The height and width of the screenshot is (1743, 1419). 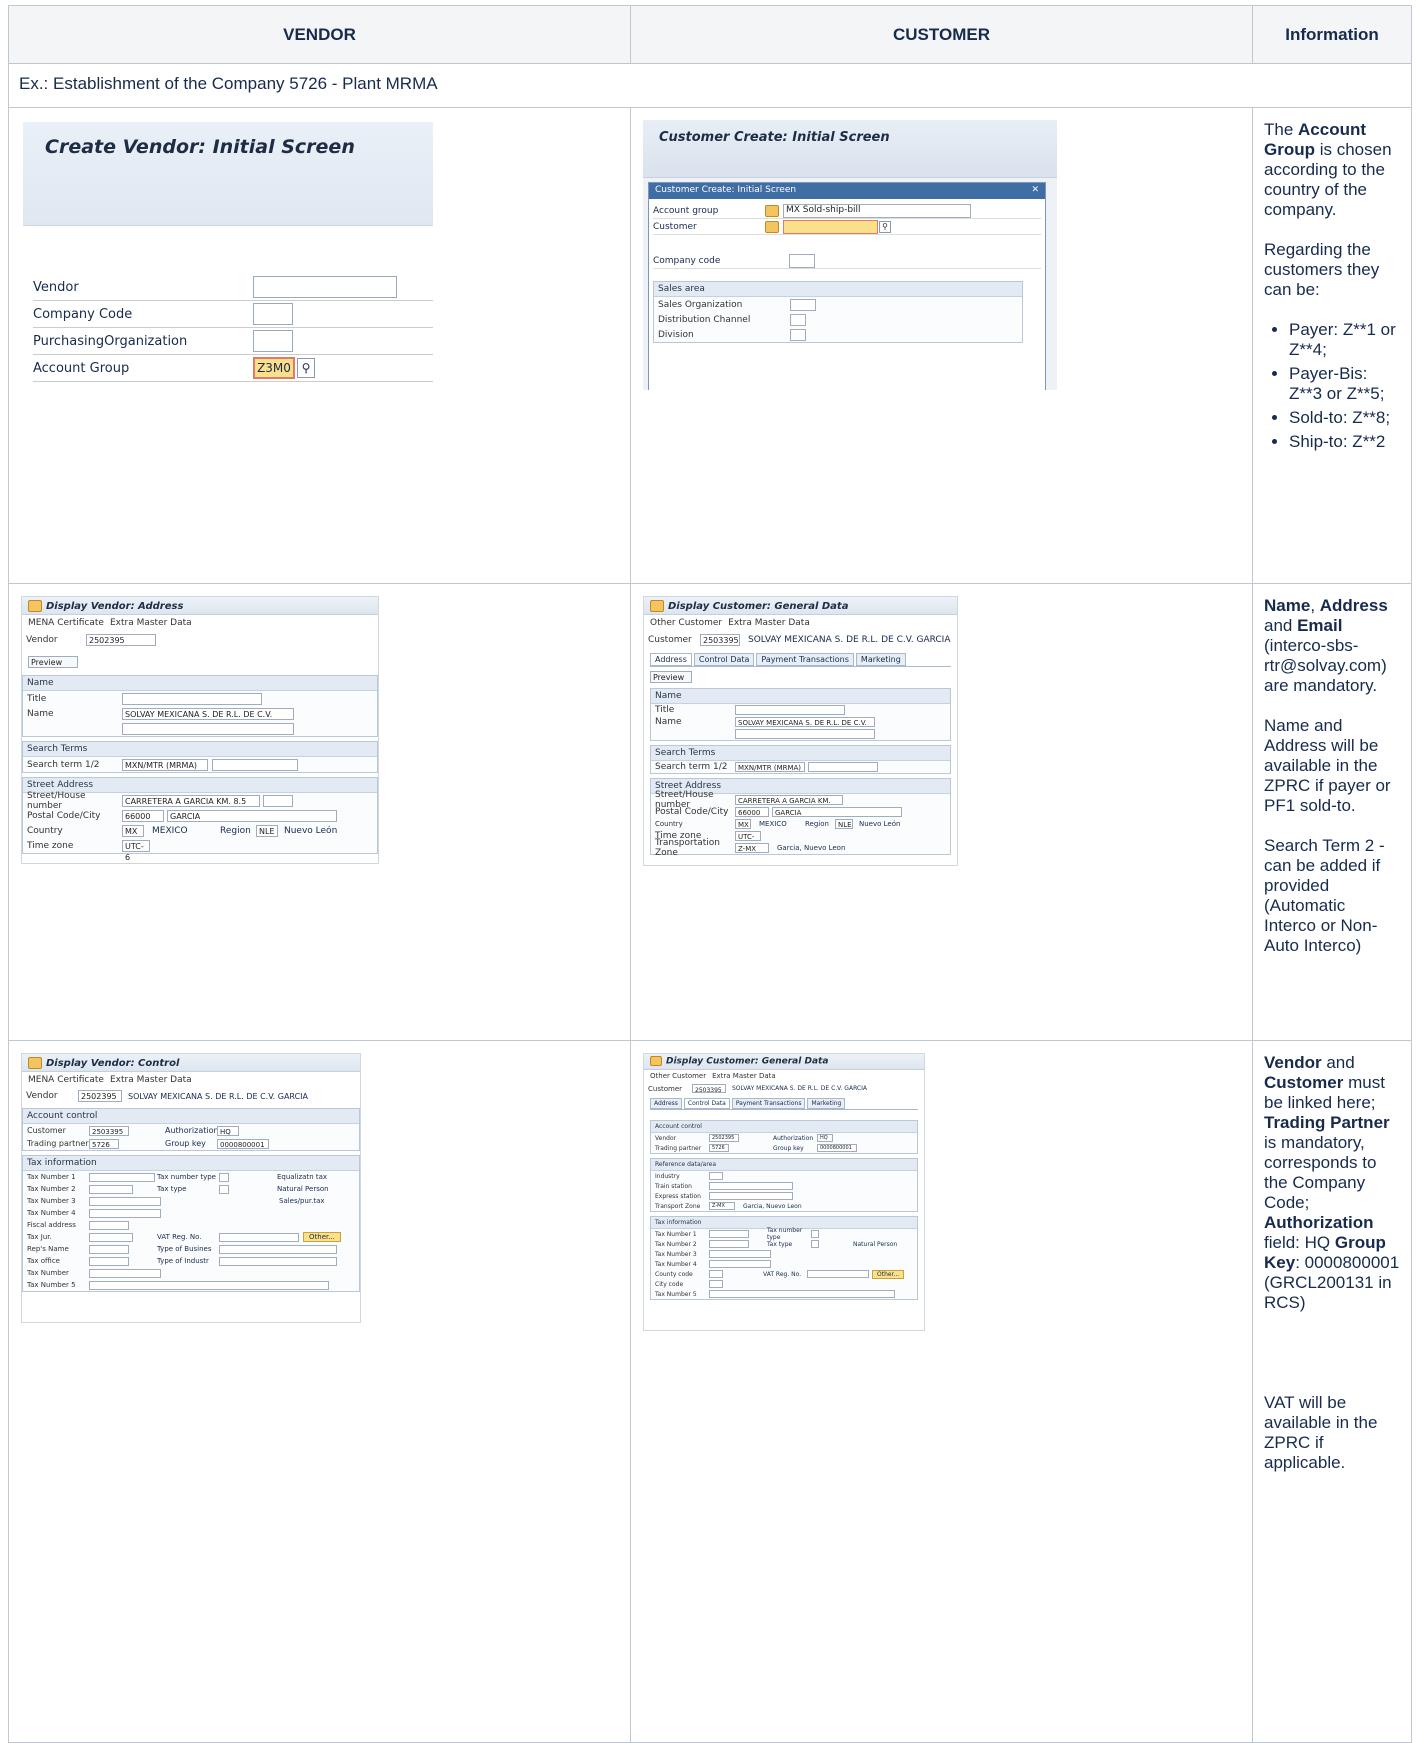 What do you see at coordinates (825, 1138) in the screenshot?
I see `authorization-value: HQ` at bounding box center [825, 1138].